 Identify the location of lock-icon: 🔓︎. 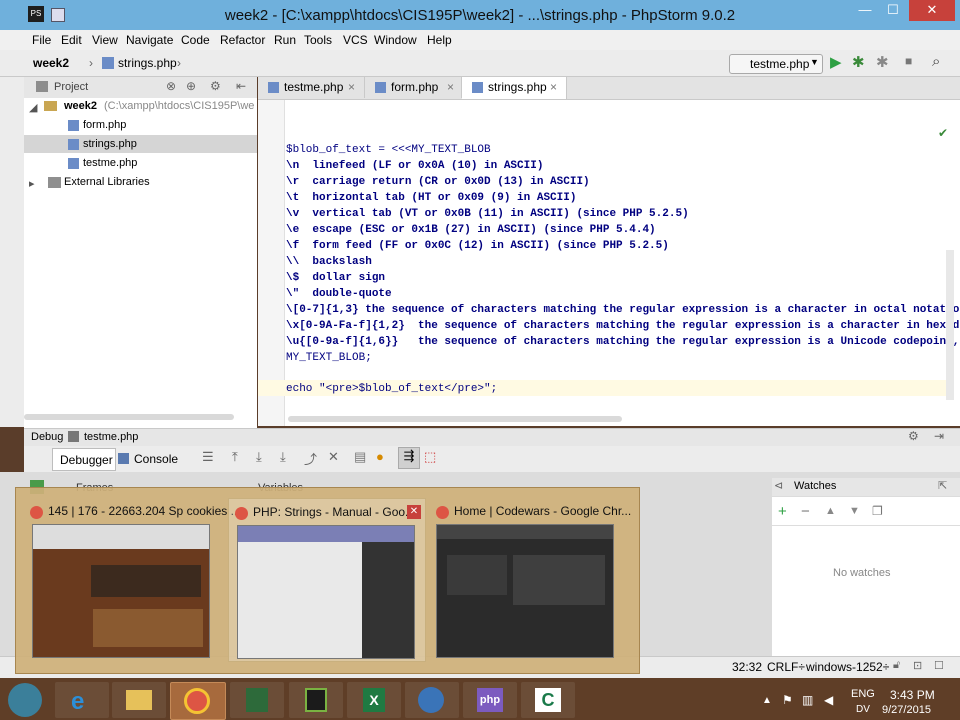
(896, 665).